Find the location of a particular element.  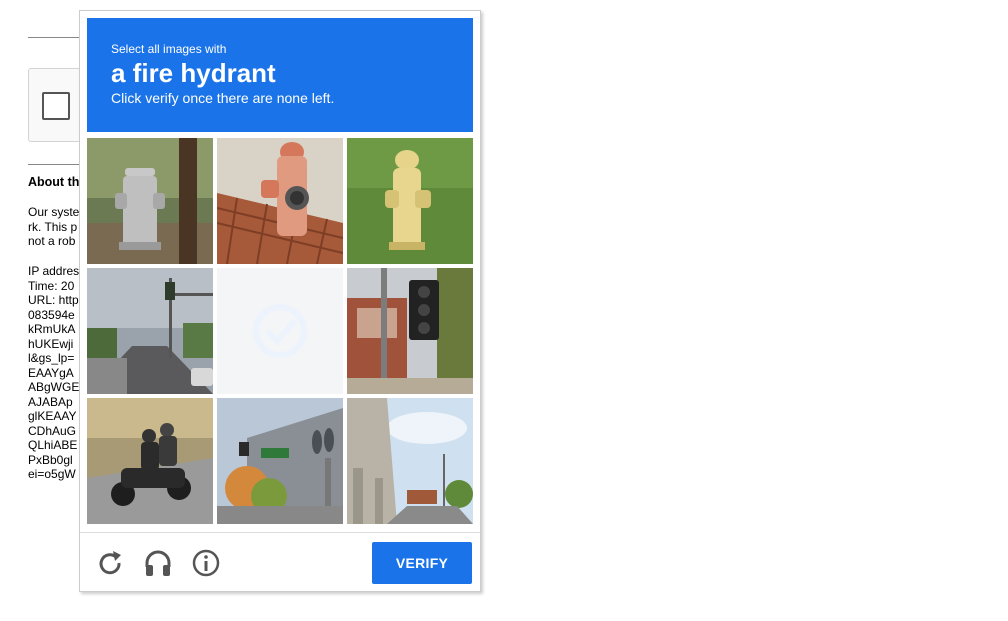

recaptcha-checkbox is located at coordinates (56, 106).